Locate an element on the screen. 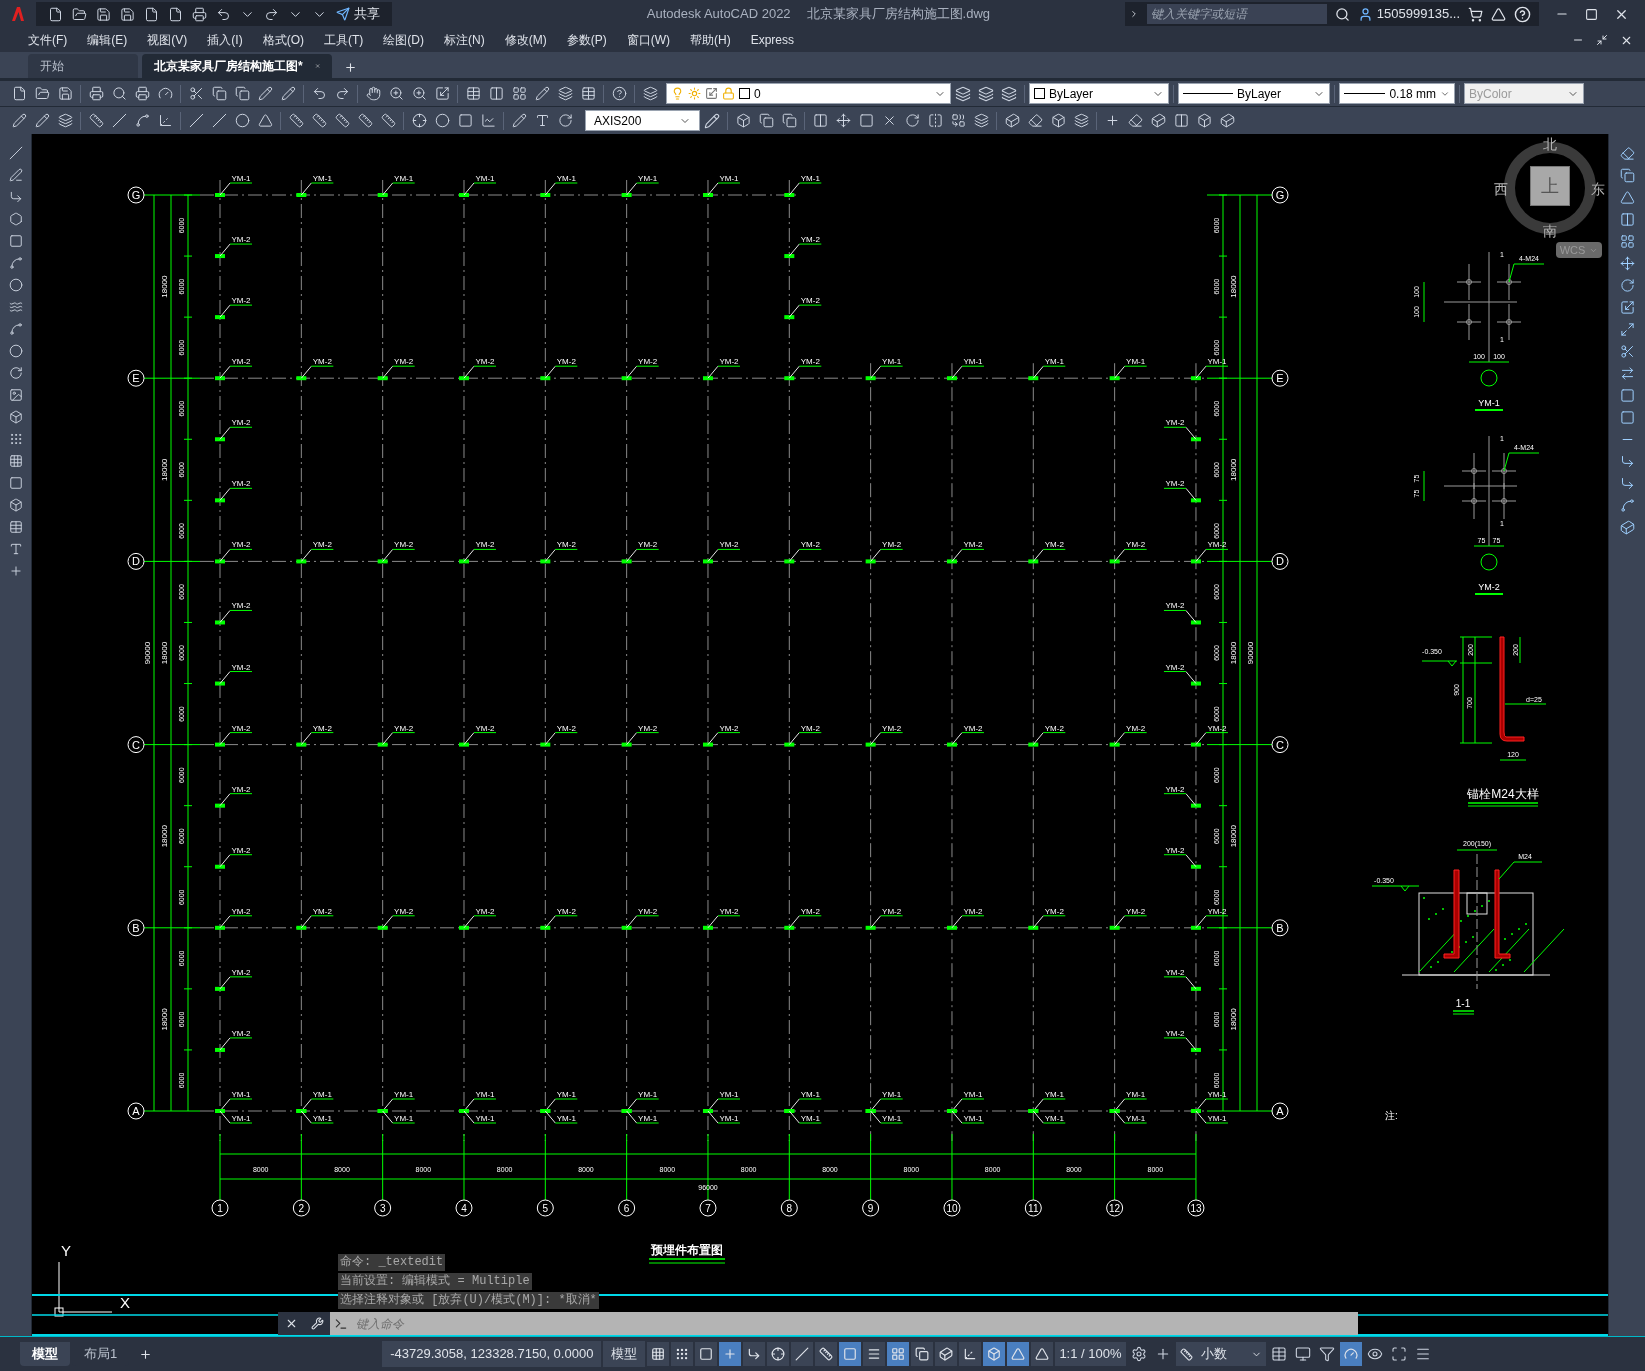  document-tab: 北京某家具厂房结构施工图* is located at coordinates (237, 66).